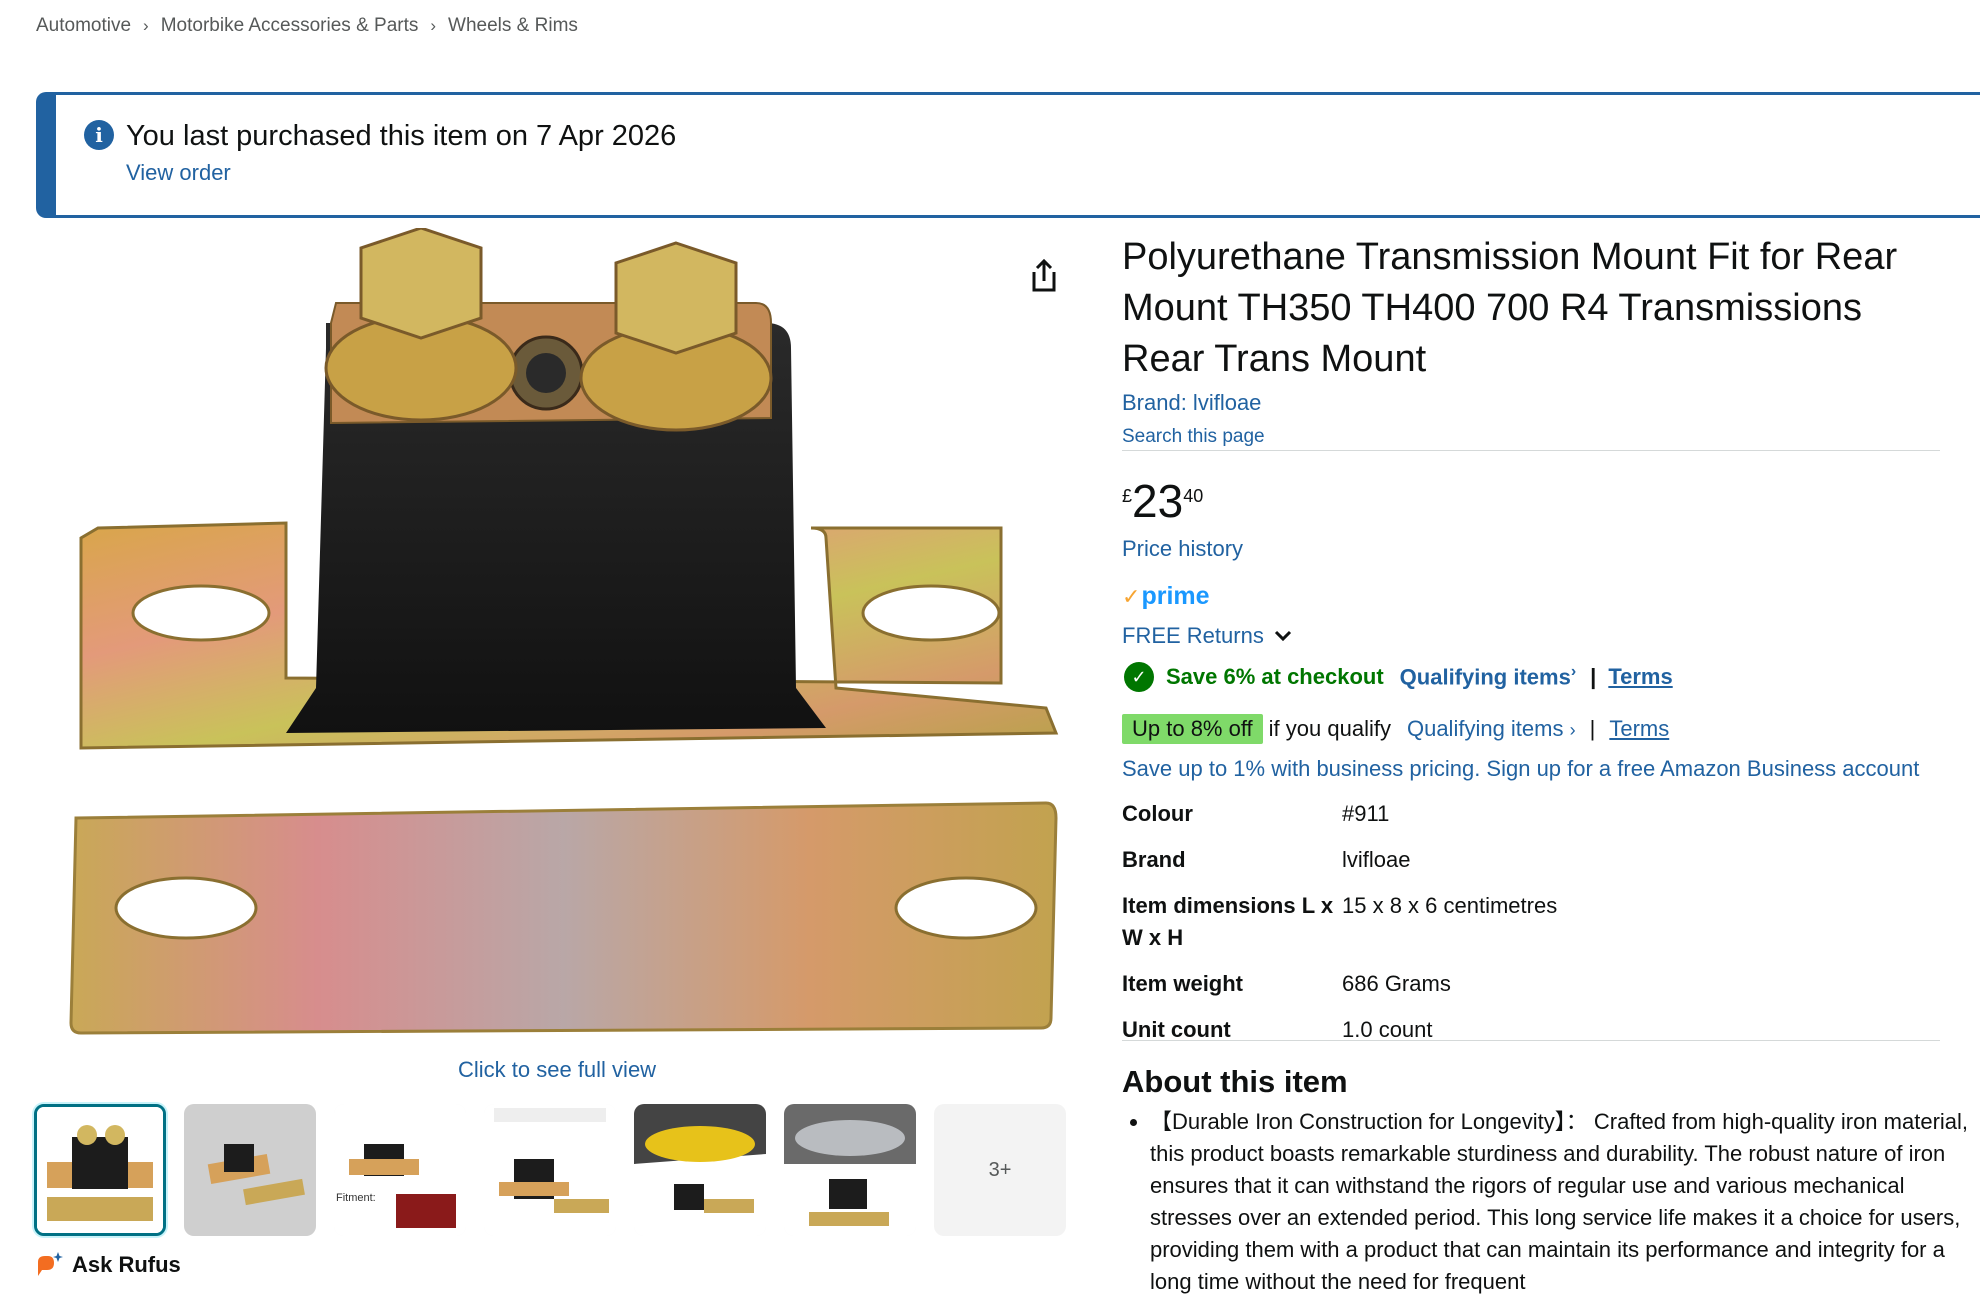 Image resolution: width=1980 pixels, height=1298 pixels. What do you see at coordinates (1131, 596) in the screenshot?
I see `prime-check-icon: ✓` at bounding box center [1131, 596].